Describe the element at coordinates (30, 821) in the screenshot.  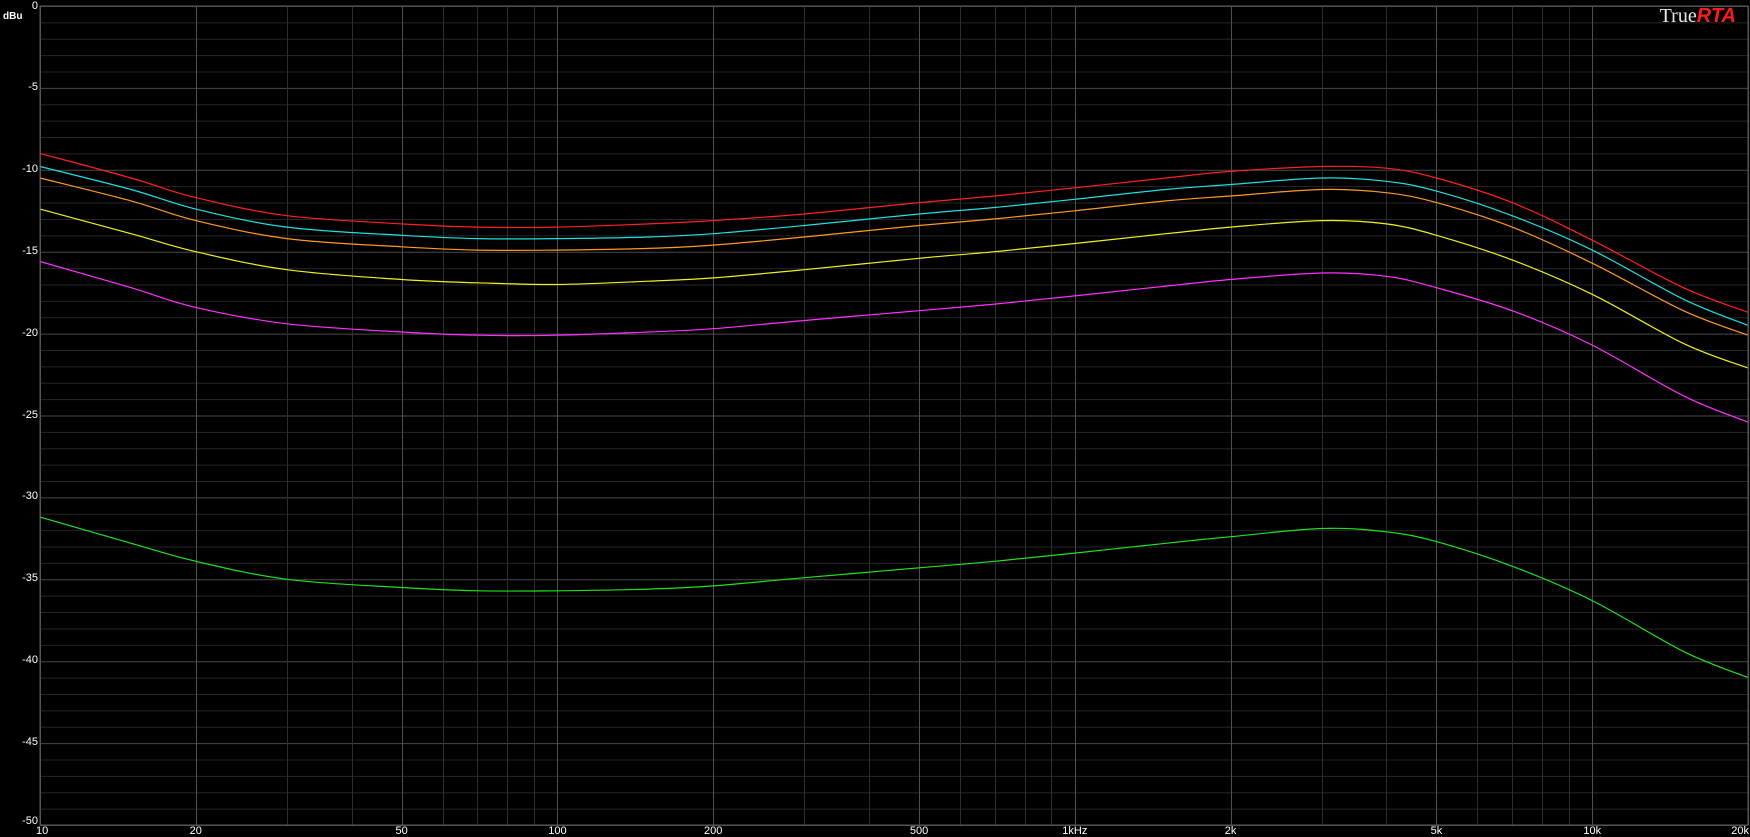
I see `y-tick-label: -50` at that location.